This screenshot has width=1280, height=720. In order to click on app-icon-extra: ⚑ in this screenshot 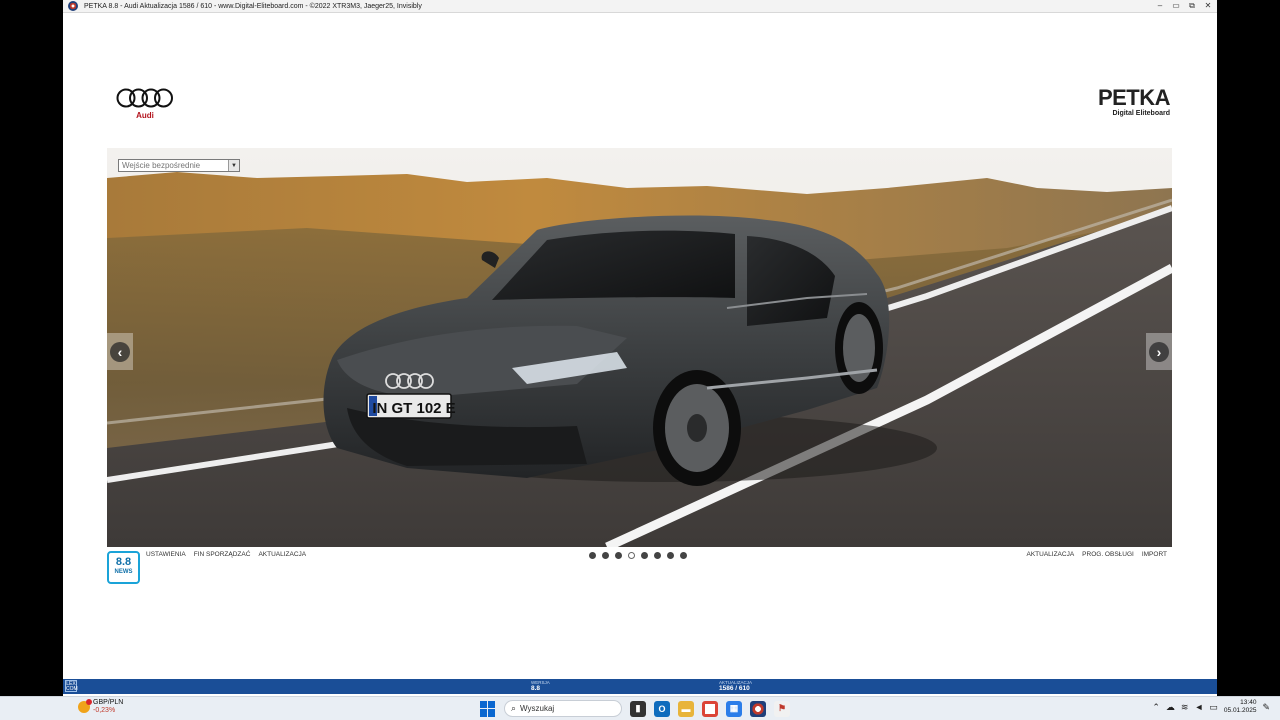, I will do `click(782, 708)`.